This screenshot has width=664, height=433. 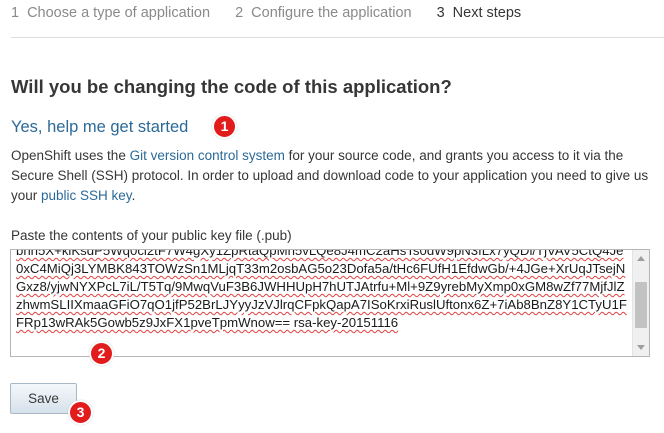 I want to click on textarea-scrollbar, so click(x=640, y=303).